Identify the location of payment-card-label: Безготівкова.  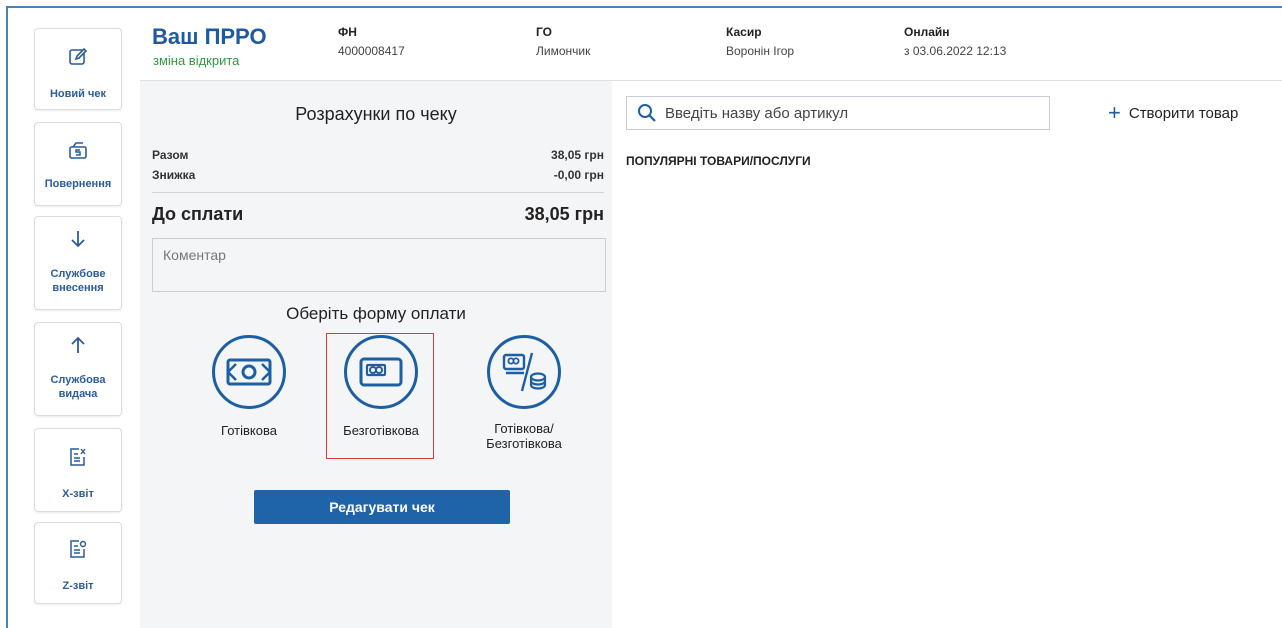
(381, 430).